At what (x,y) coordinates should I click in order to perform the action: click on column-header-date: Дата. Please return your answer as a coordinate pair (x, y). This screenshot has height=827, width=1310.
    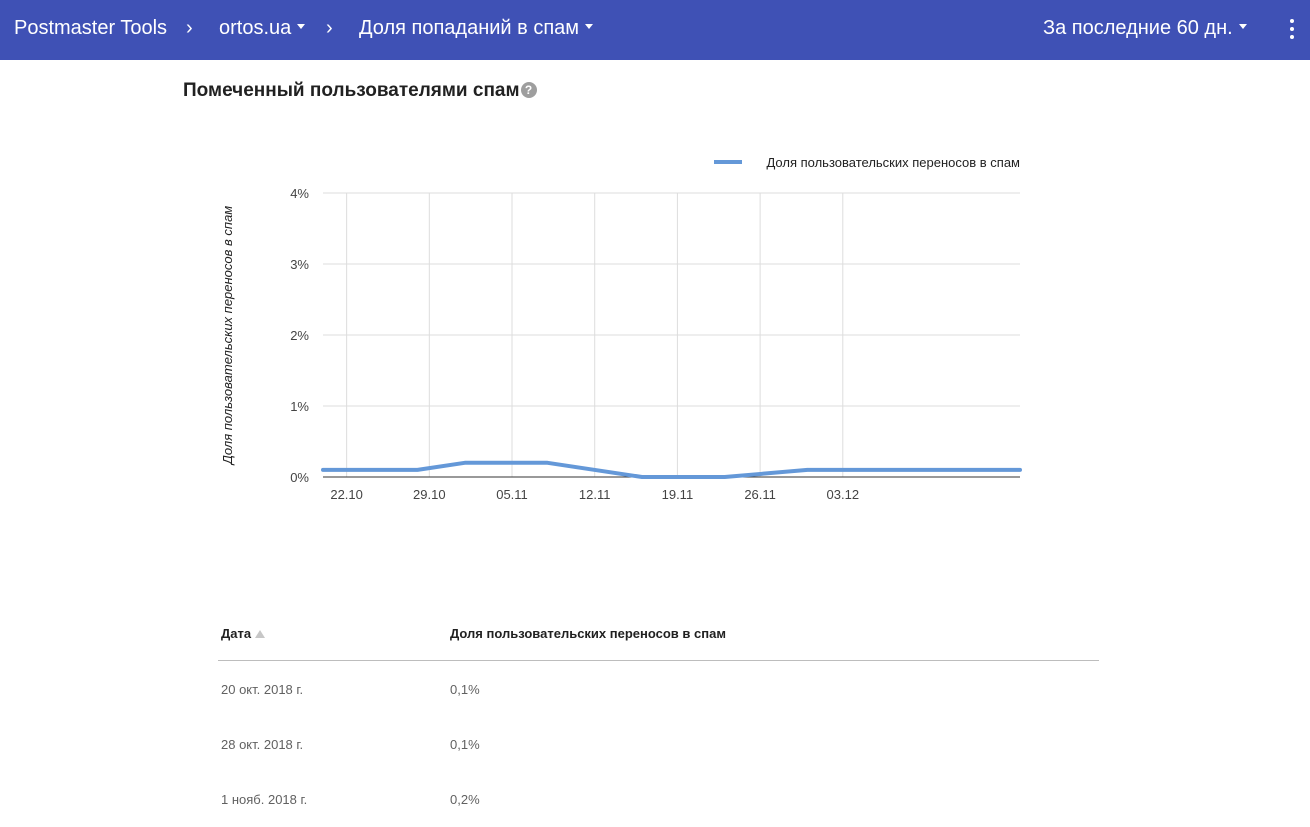
    Looking at the image, I should click on (243, 633).